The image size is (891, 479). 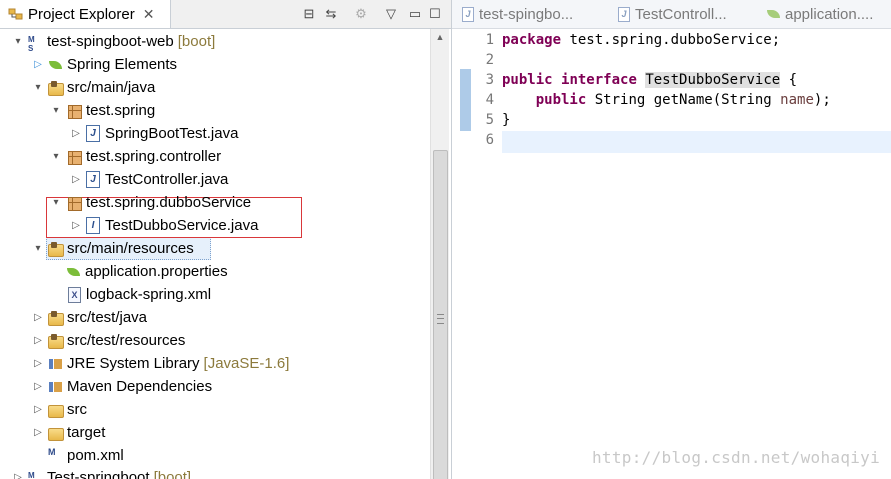 I want to click on tree-item-label: JRE System Library, so click(x=133, y=363).